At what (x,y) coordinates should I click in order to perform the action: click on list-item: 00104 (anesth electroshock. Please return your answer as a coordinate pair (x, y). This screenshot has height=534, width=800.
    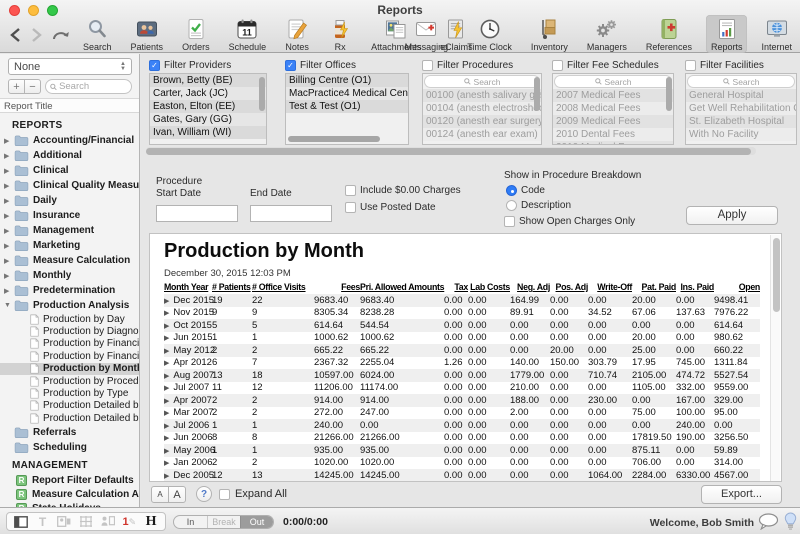
    Looking at the image, I should click on (482, 108).